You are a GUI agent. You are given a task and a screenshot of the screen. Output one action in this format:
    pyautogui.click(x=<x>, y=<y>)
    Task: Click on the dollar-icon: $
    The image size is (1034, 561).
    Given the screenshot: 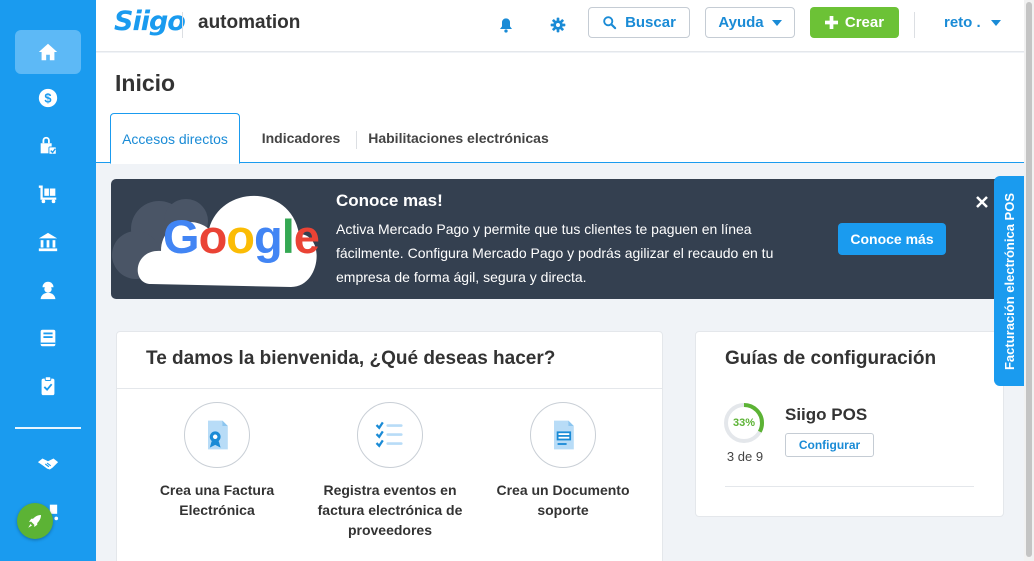 What is the action you would take?
    pyautogui.click(x=48, y=98)
    